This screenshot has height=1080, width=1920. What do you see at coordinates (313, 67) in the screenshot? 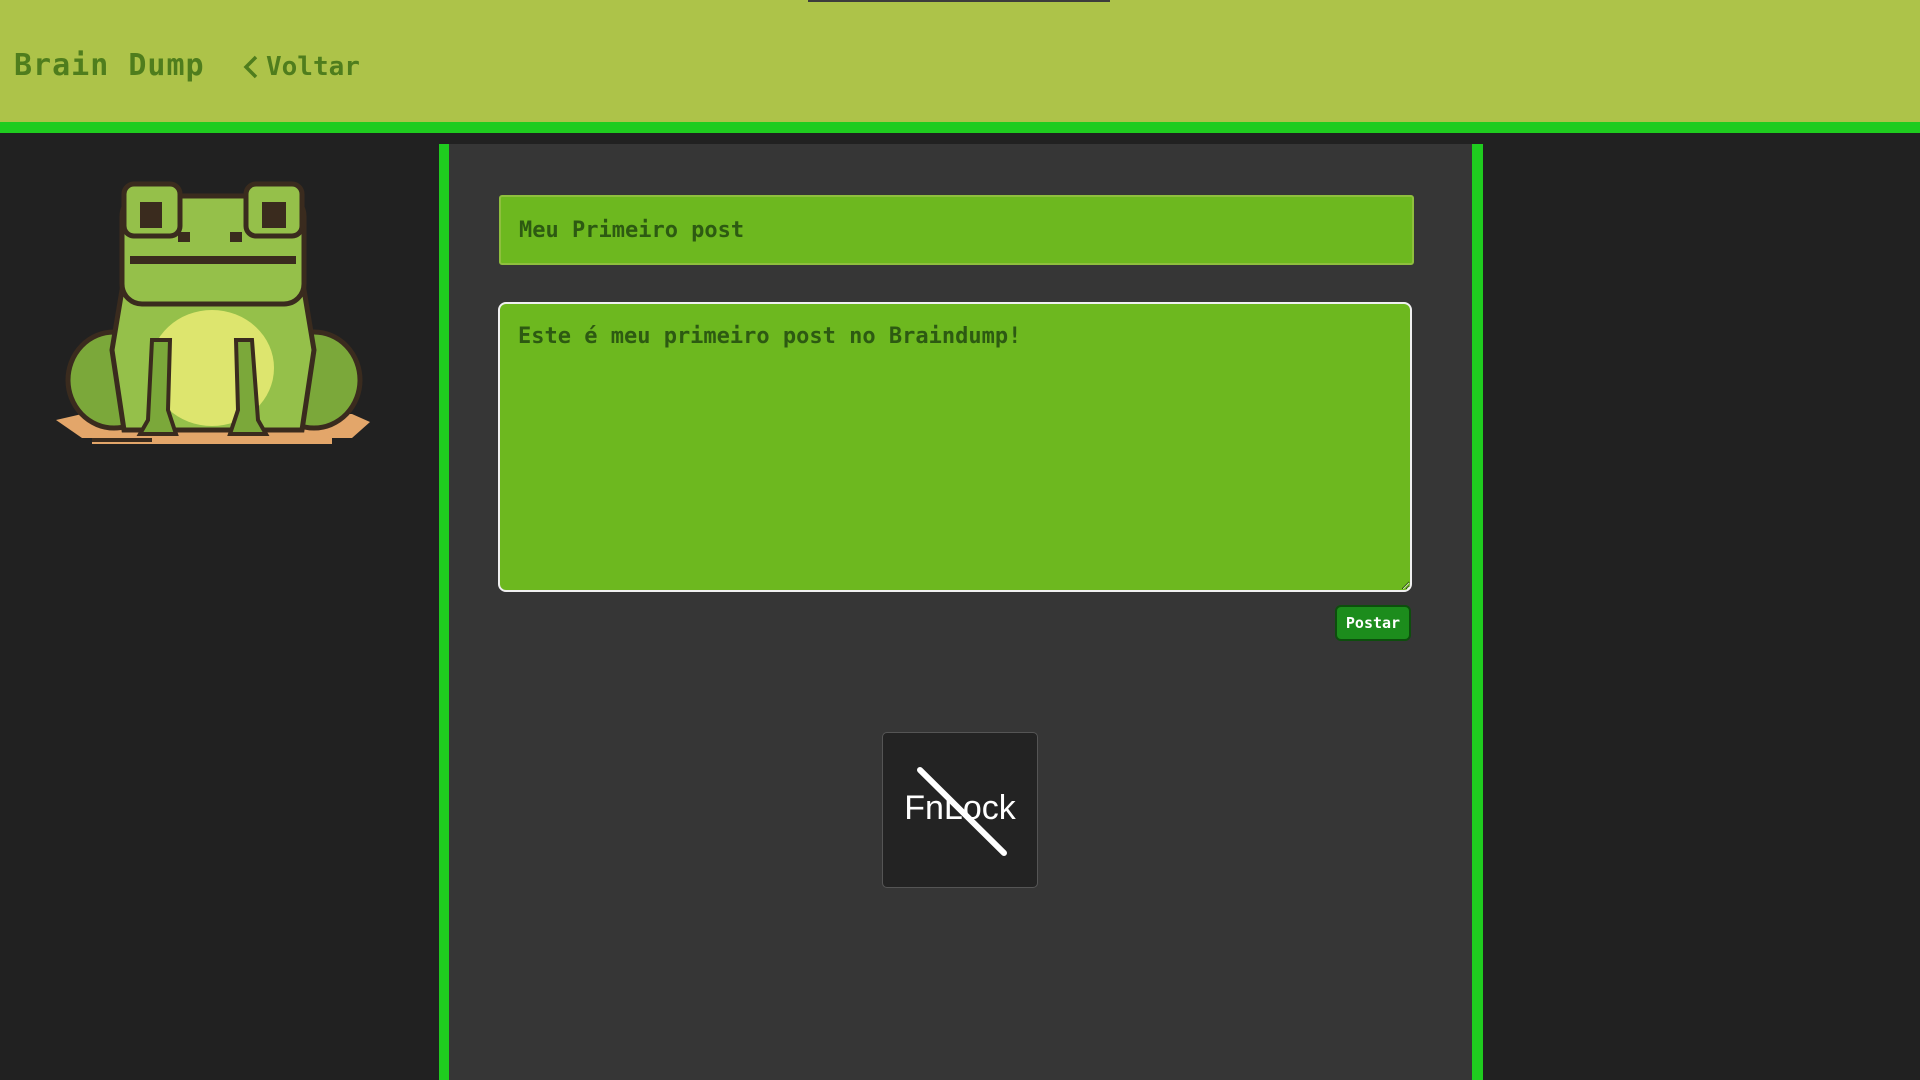
I see `back-link-label: Voltar` at bounding box center [313, 67].